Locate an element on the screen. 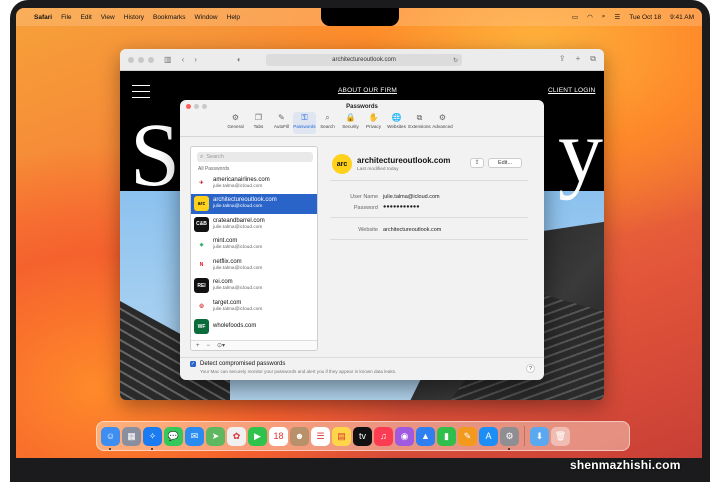  pages-icon: ✎ is located at coordinates (467, 436).